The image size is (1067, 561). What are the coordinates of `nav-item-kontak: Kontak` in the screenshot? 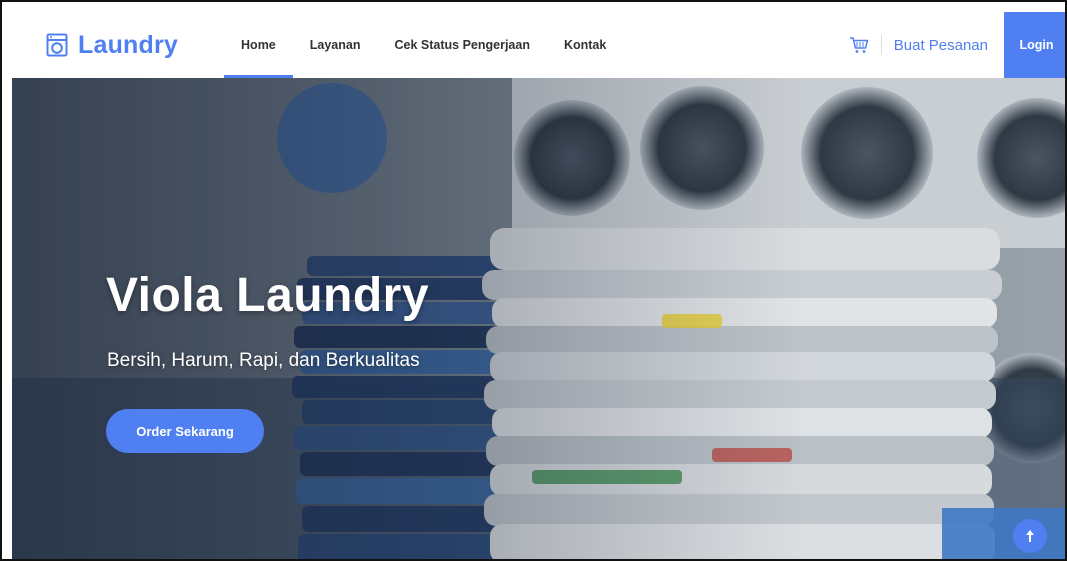 It's located at (585, 45).